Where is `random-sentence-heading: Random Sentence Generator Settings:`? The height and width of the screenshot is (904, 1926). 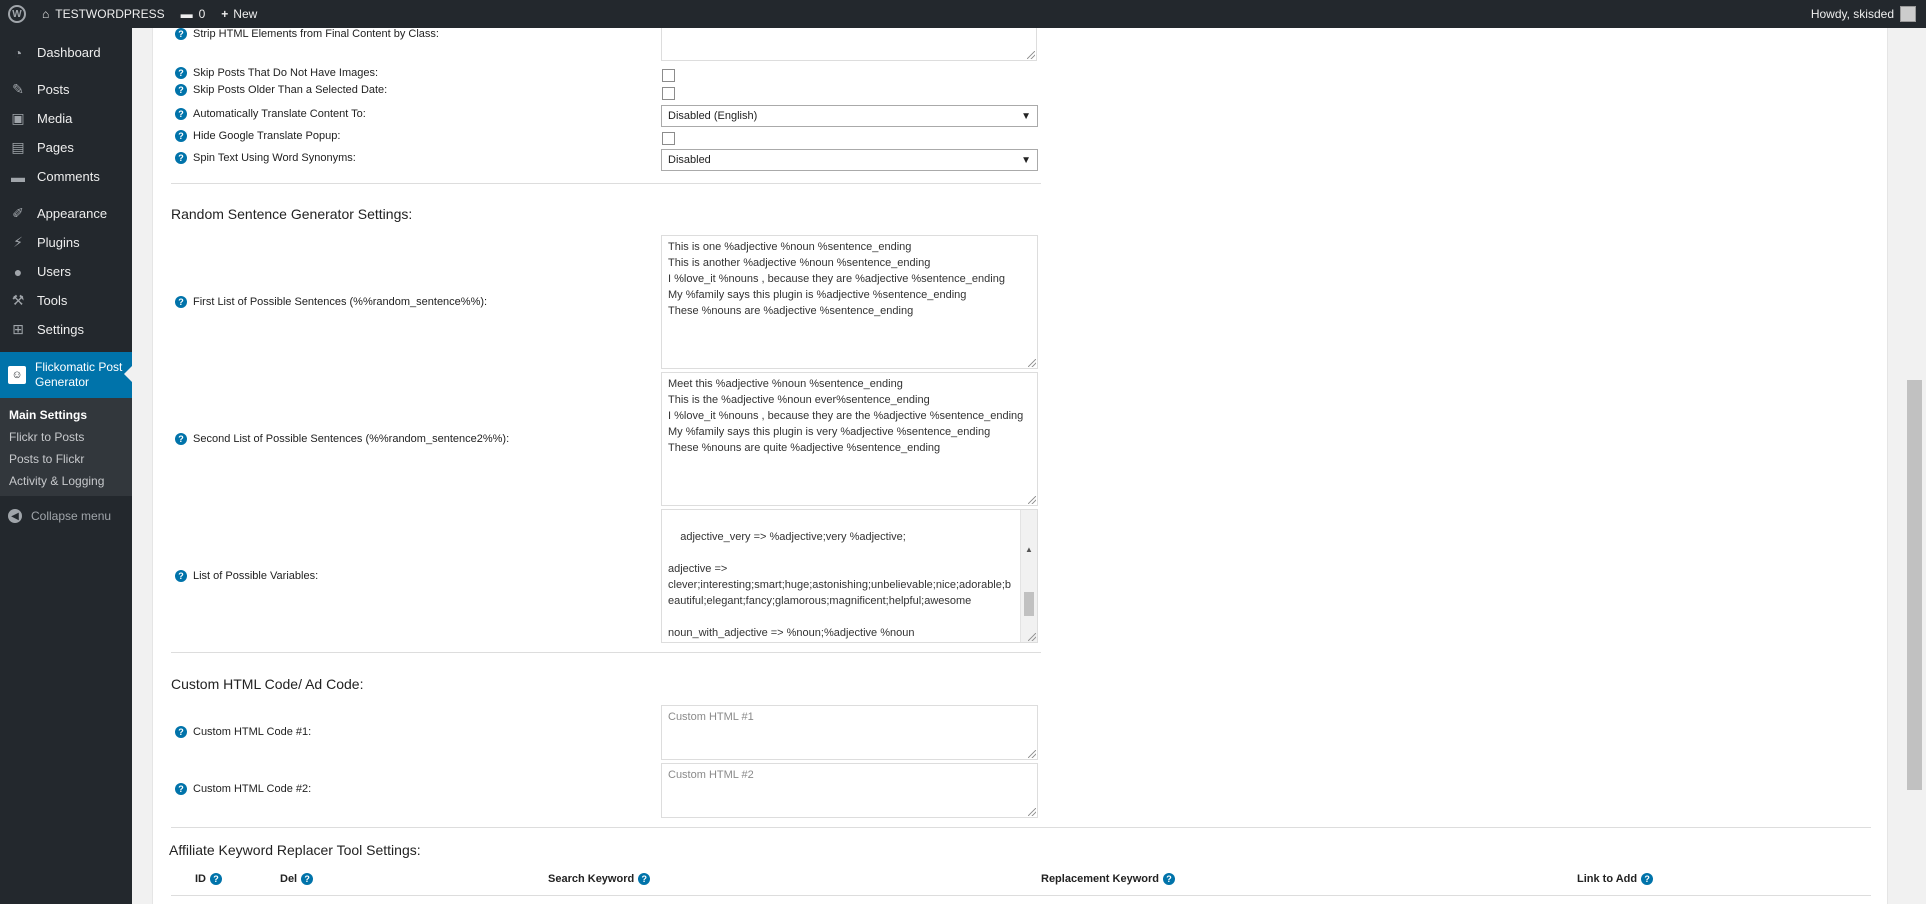
random-sentence-heading: Random Sentence Generator Settings: is located at coordinates (292, 214).